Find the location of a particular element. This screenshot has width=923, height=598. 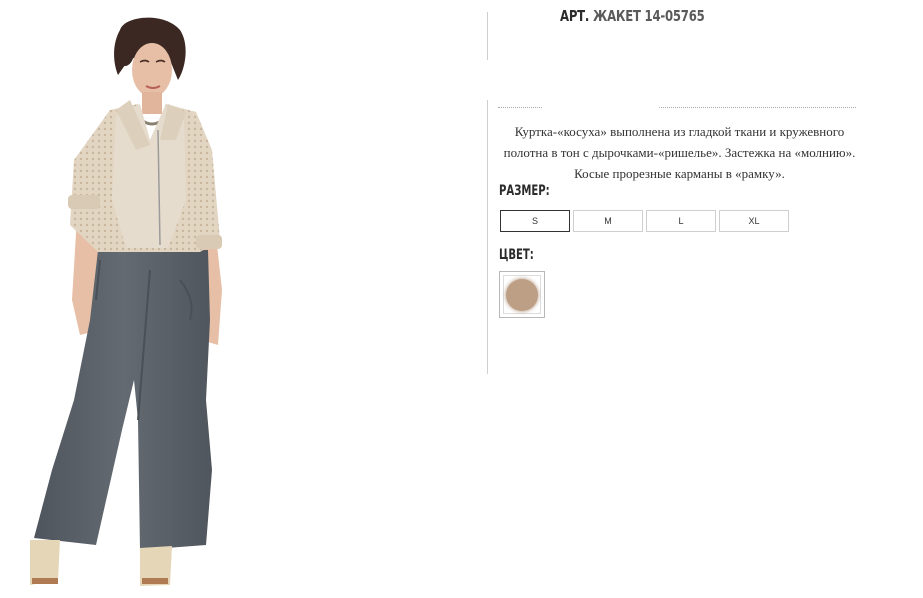

title-name: ЖАКЕТ 14-05765 is located at coordinates (648, 16).